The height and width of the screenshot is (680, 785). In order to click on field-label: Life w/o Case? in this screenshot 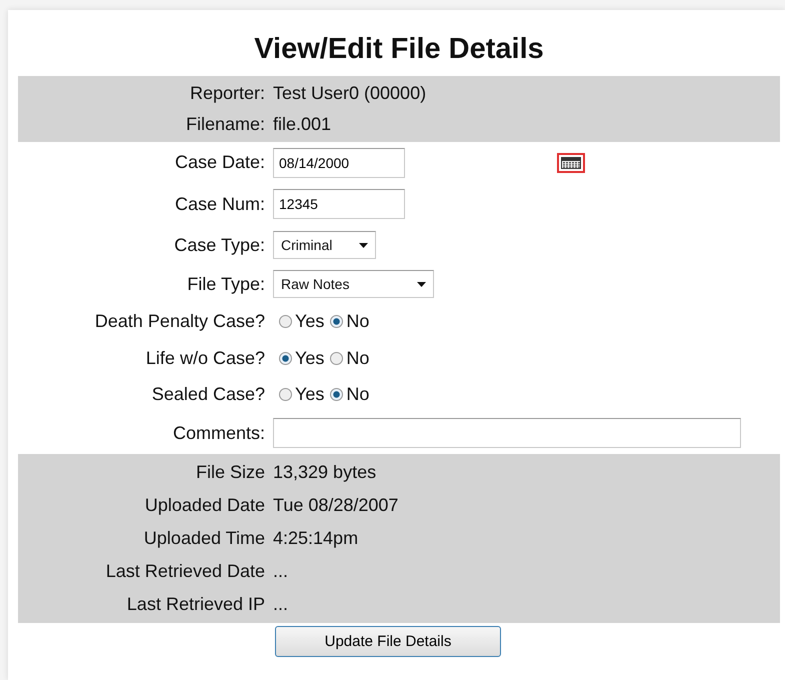, I will do `click(204, 358)`.